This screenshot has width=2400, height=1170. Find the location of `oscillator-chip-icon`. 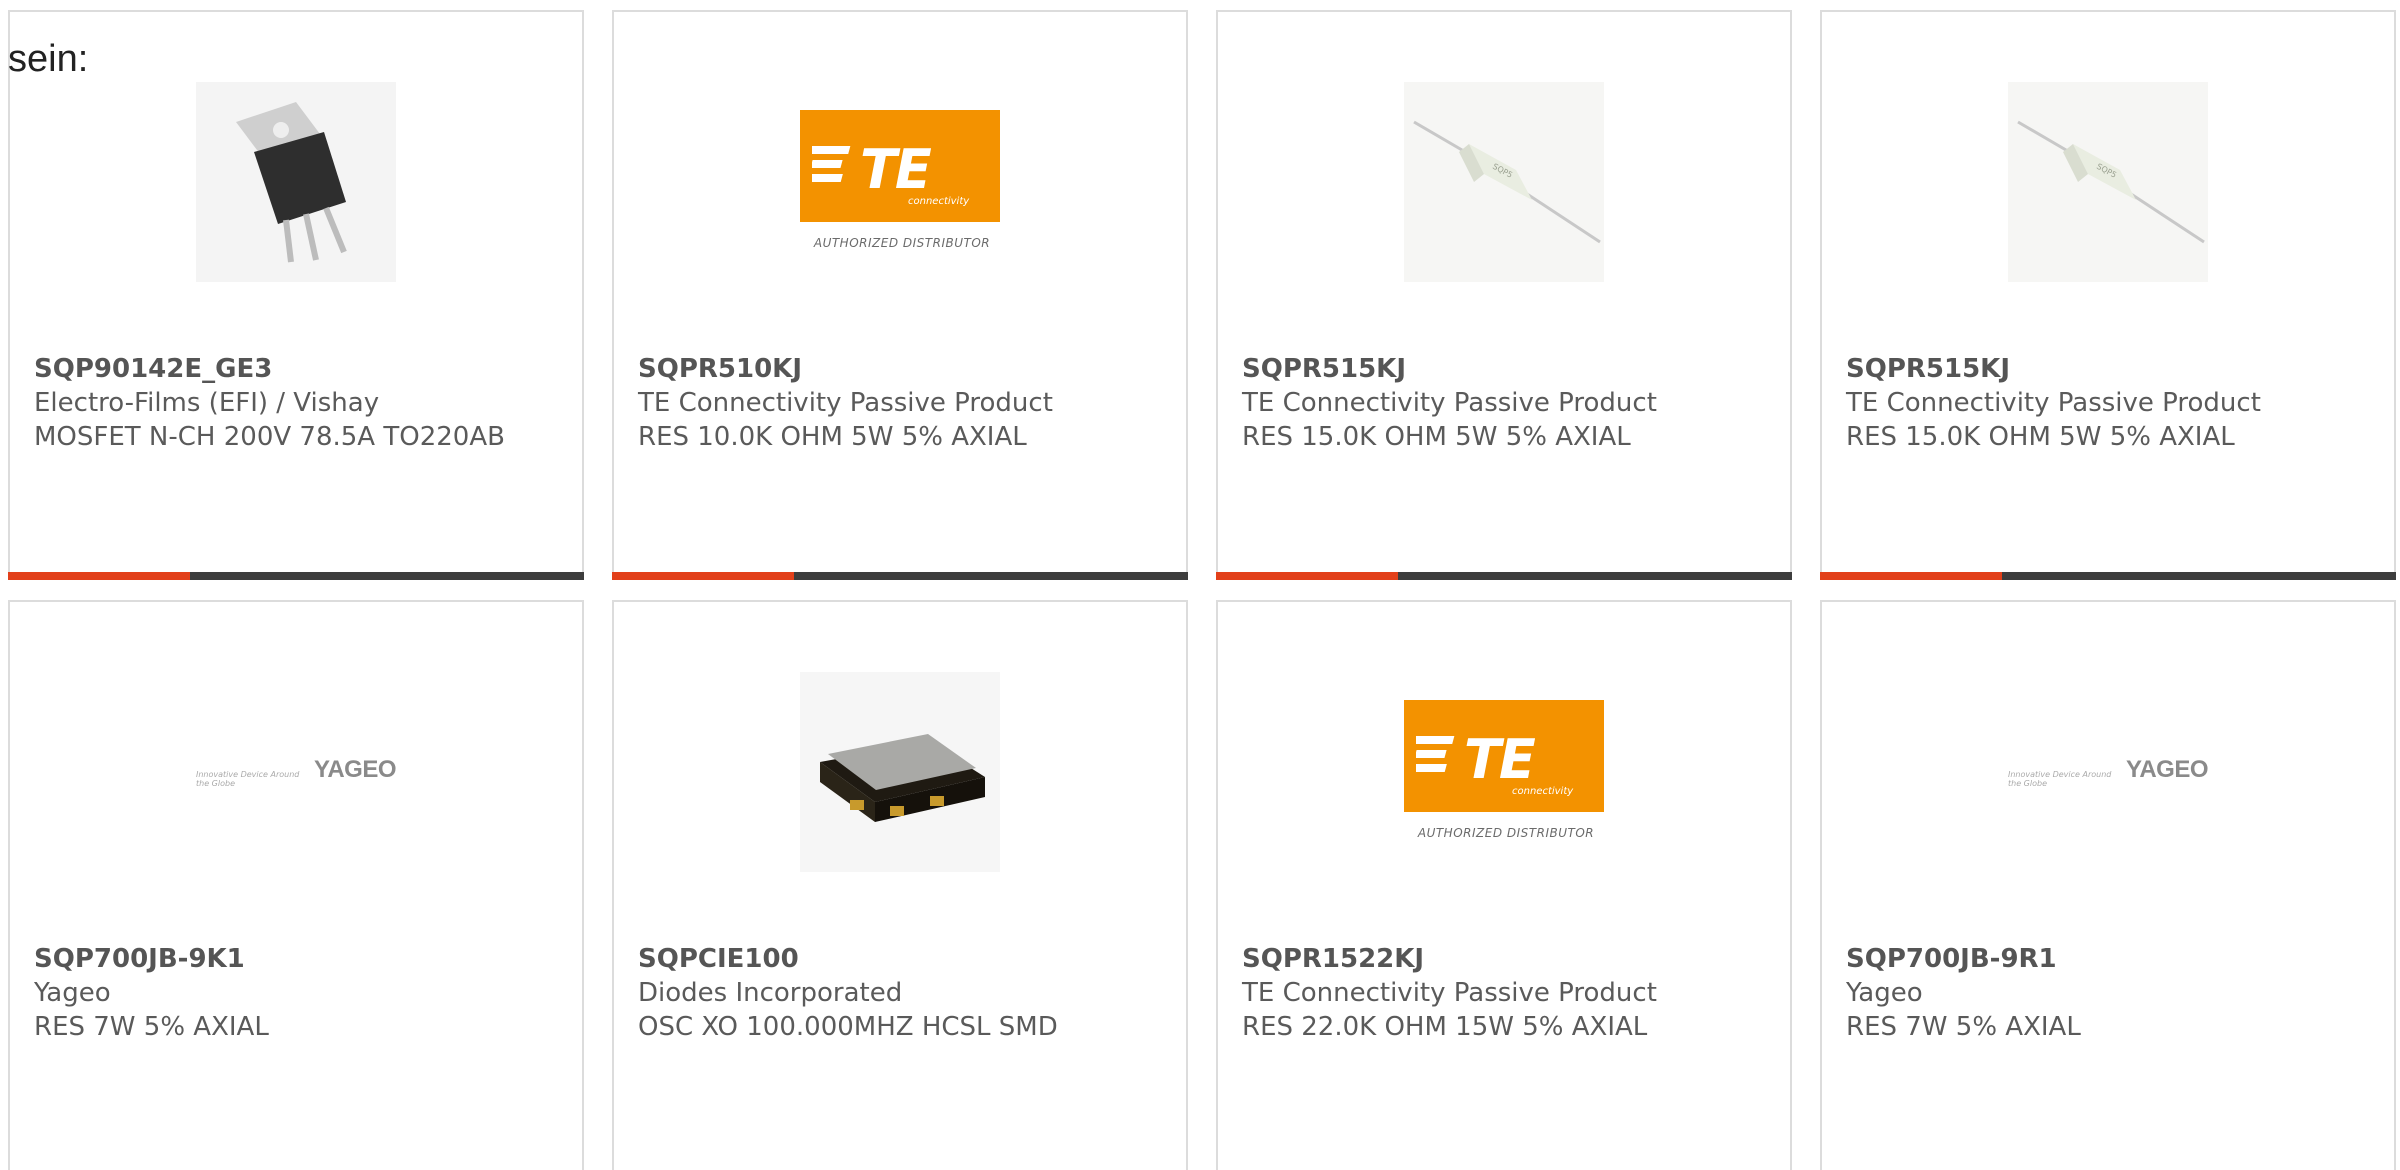

oscillator-chip-icon is located at coordinates (900, 772).